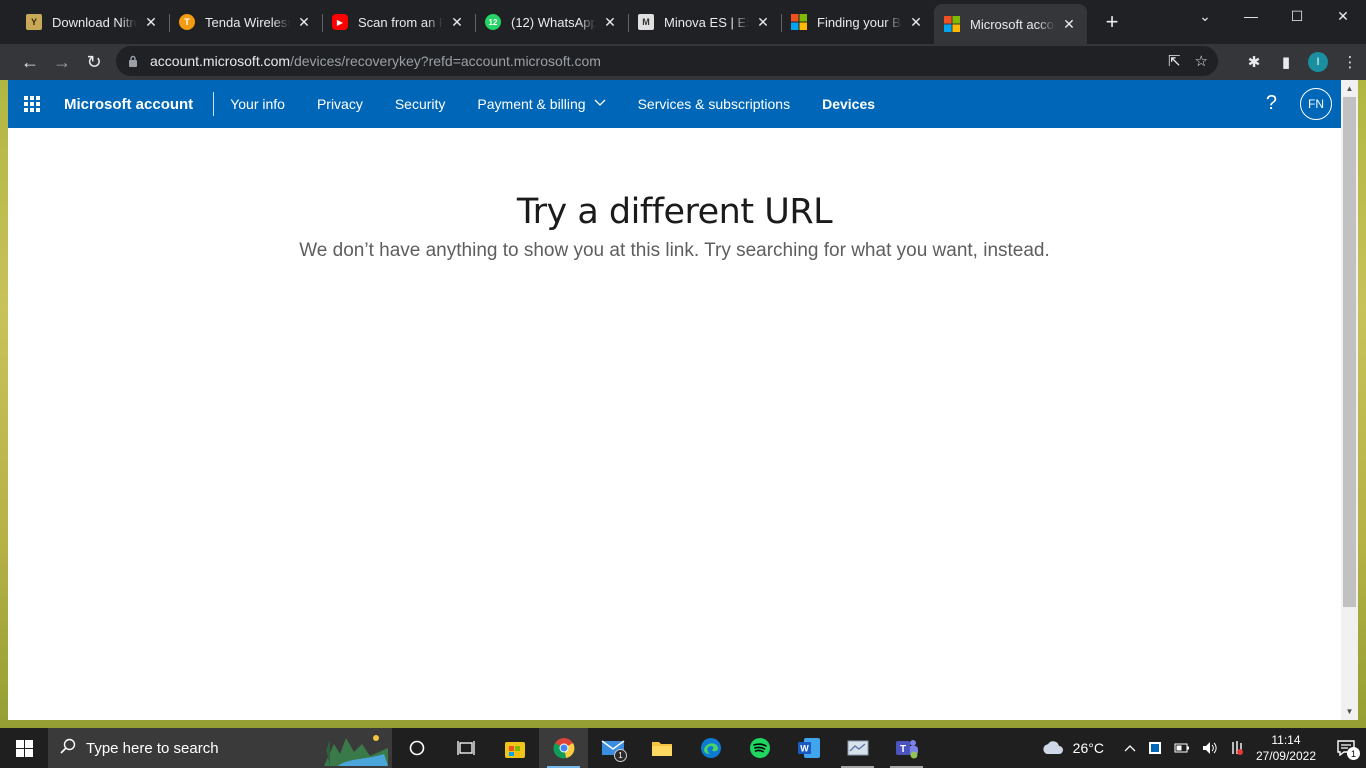 Image resolution: width=1366 pixels, height=768 pixels. I want to click on side-panel-icon: ▮, so click(1286, 62).